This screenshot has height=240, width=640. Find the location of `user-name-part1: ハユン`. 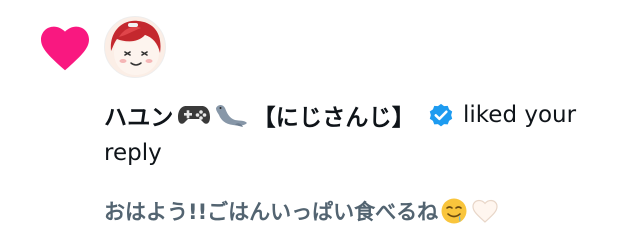

user-name-part1: ハユン is located at coordinates (139, 115).